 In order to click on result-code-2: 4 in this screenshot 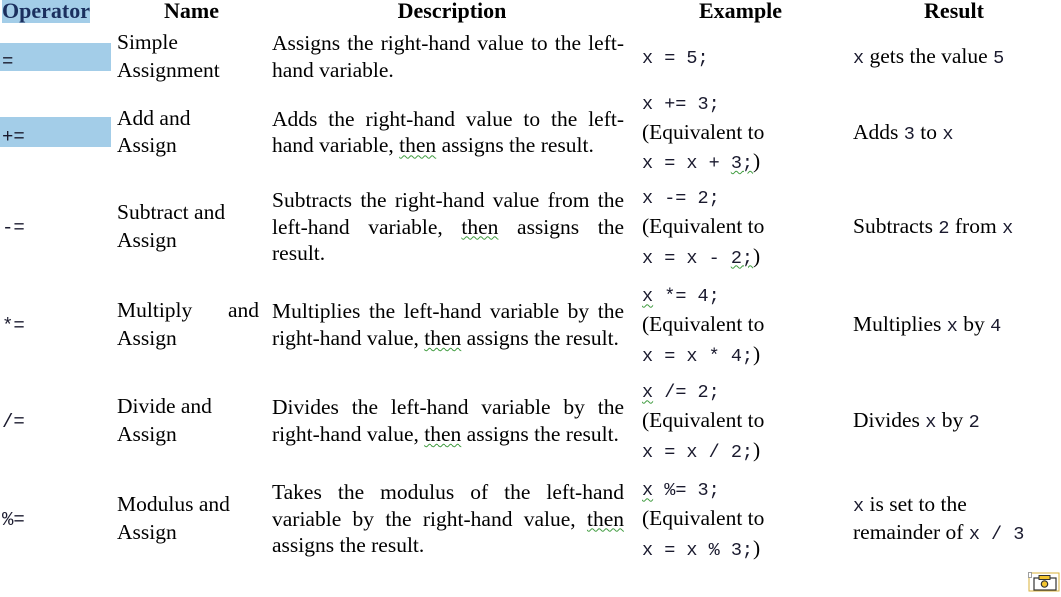, I will do `click(996, 327)`.